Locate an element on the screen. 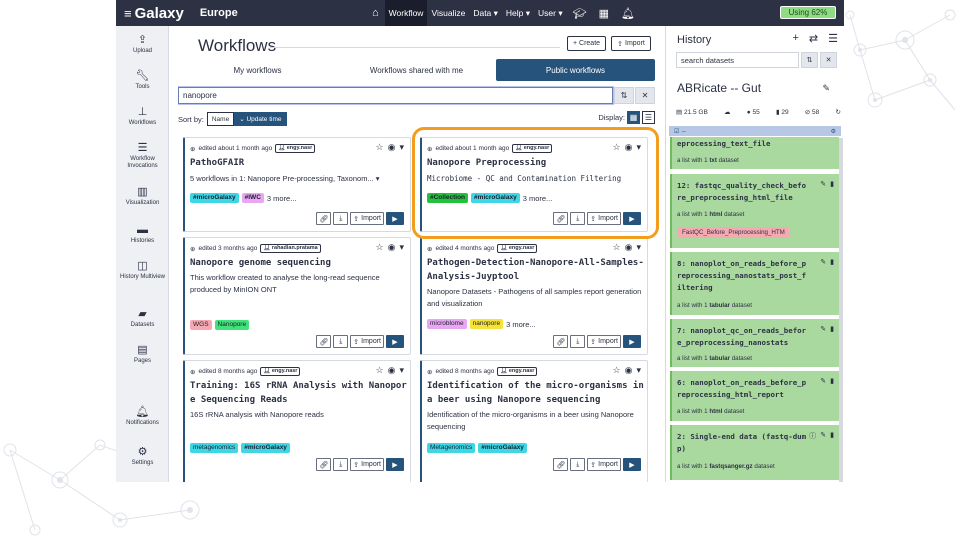 This screenshot has height=540, width=960. activity-workflow-invocations: ☰ Workflow Invocations is located at coordinates (142, 156).